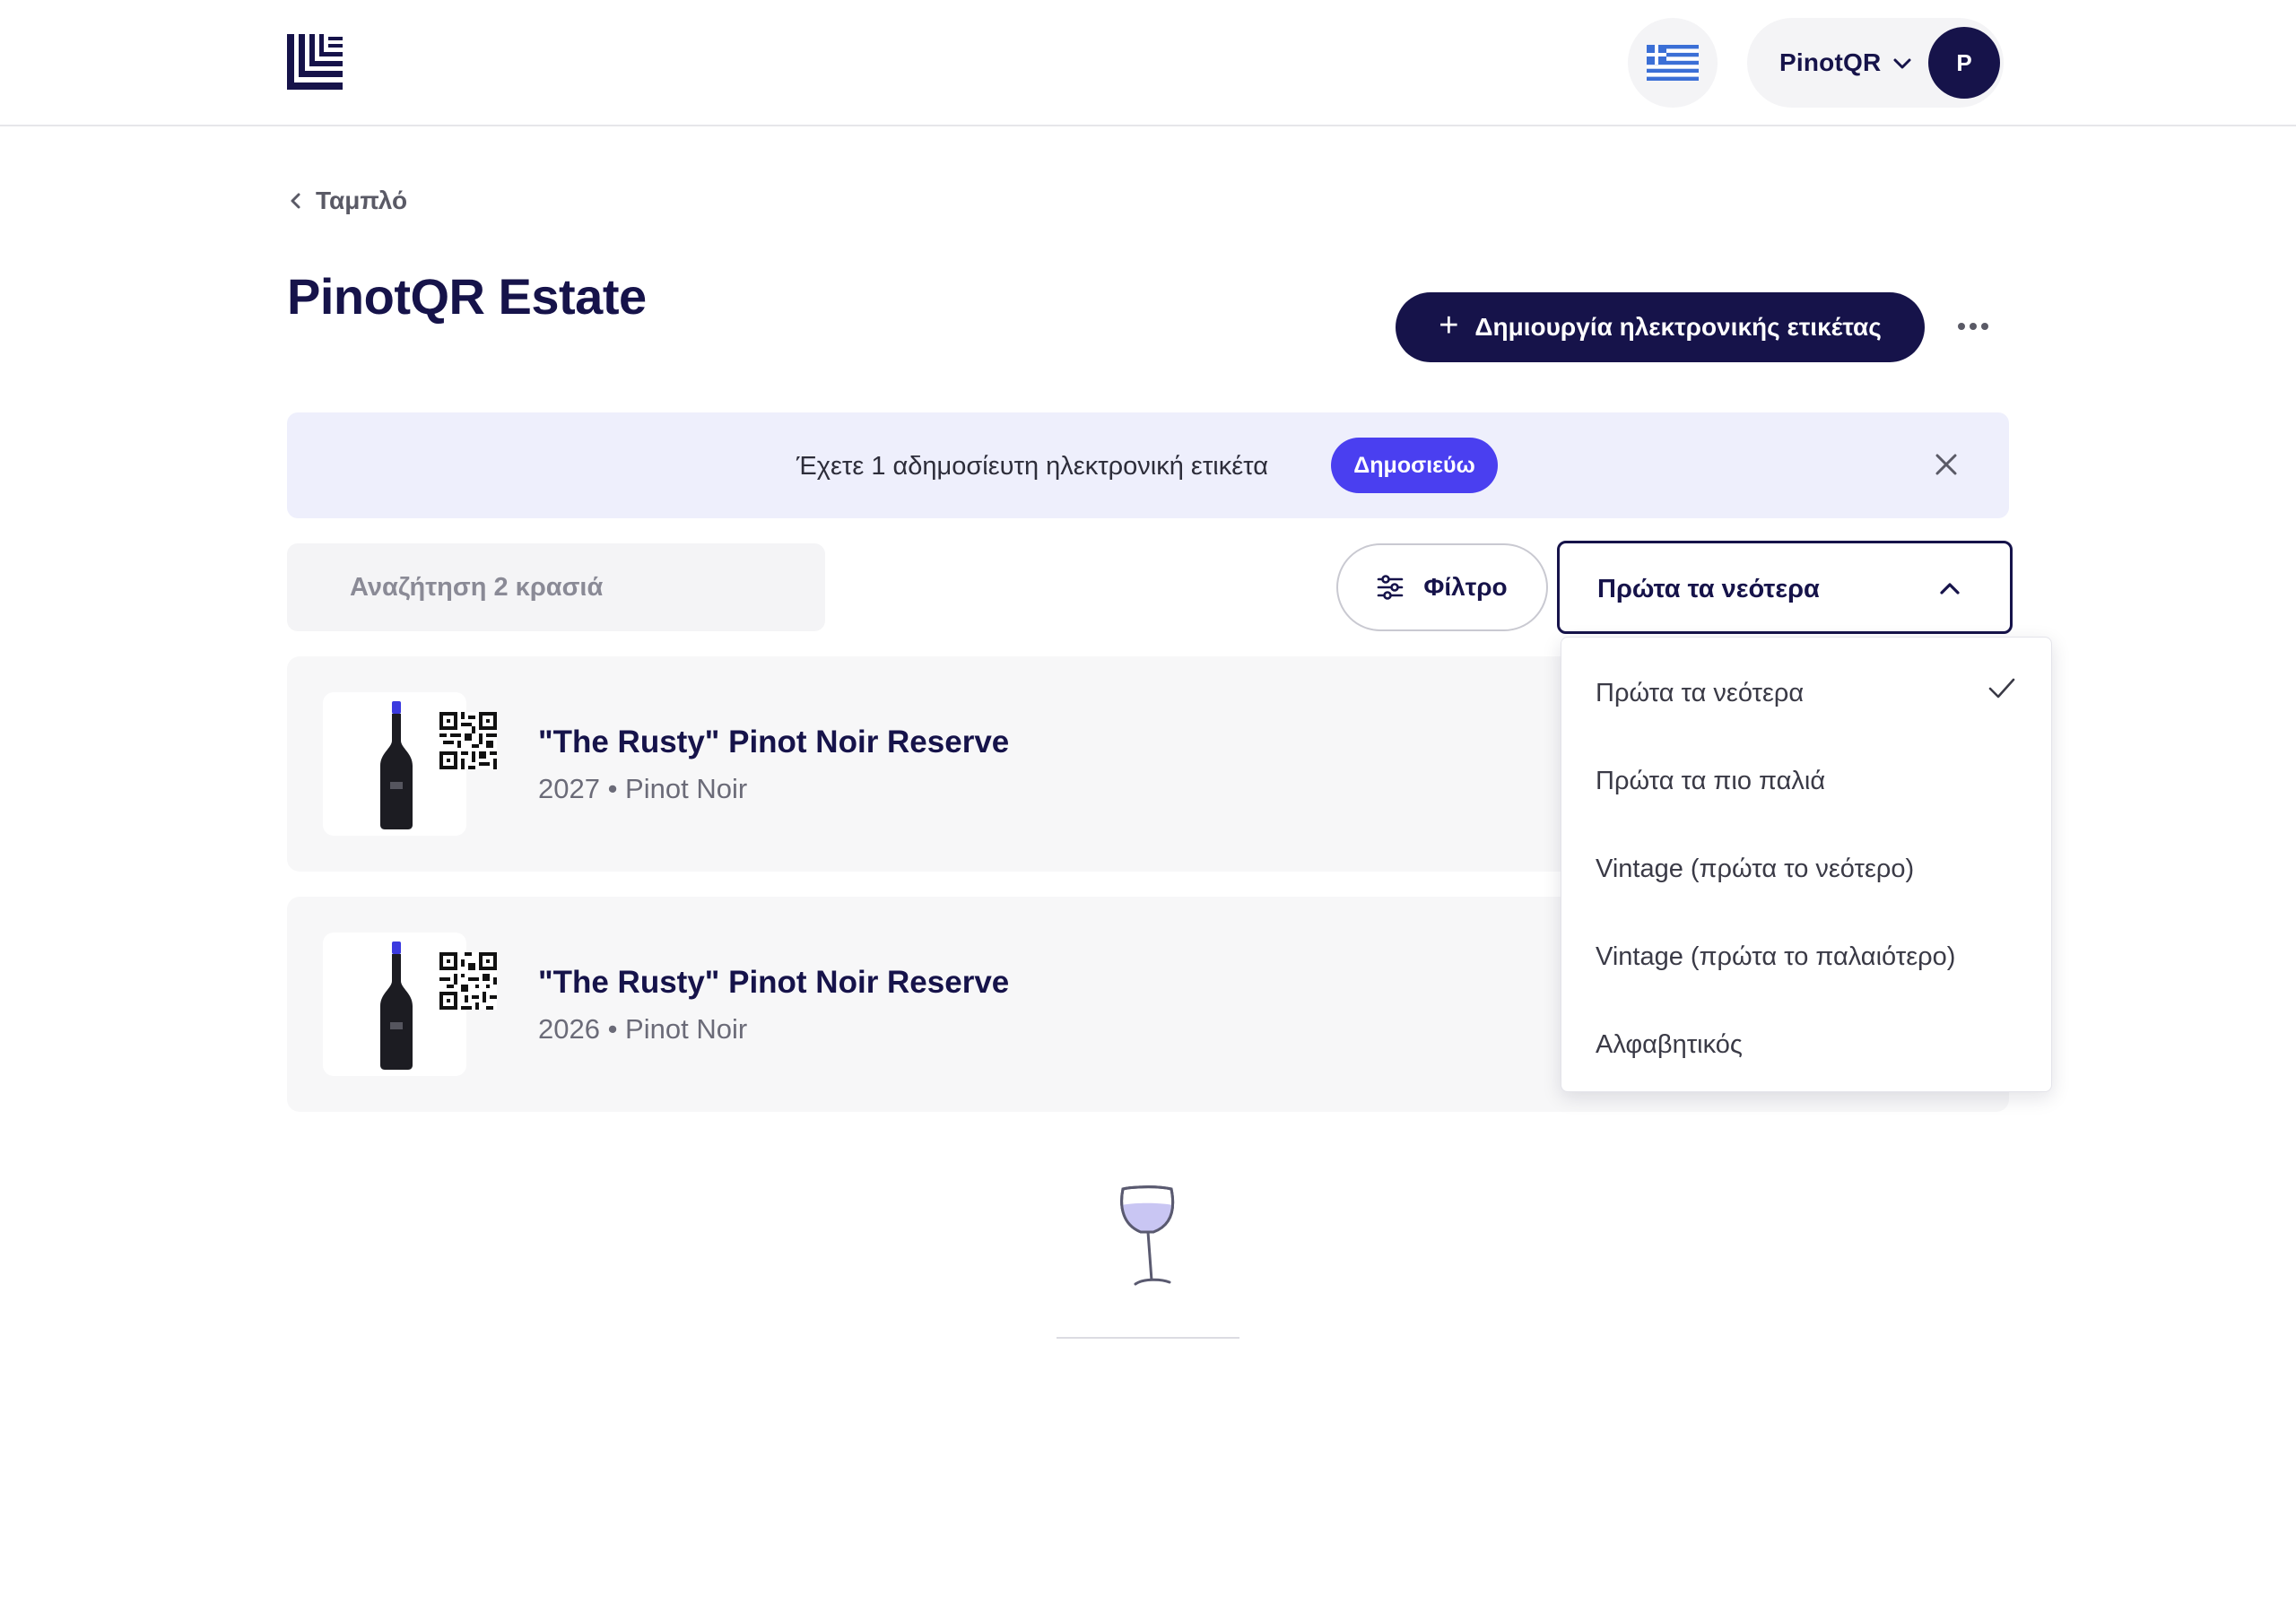  Describe the element at coordinates (1950, 588) in the screenshot. I see `chevron-up-icon` at that location.